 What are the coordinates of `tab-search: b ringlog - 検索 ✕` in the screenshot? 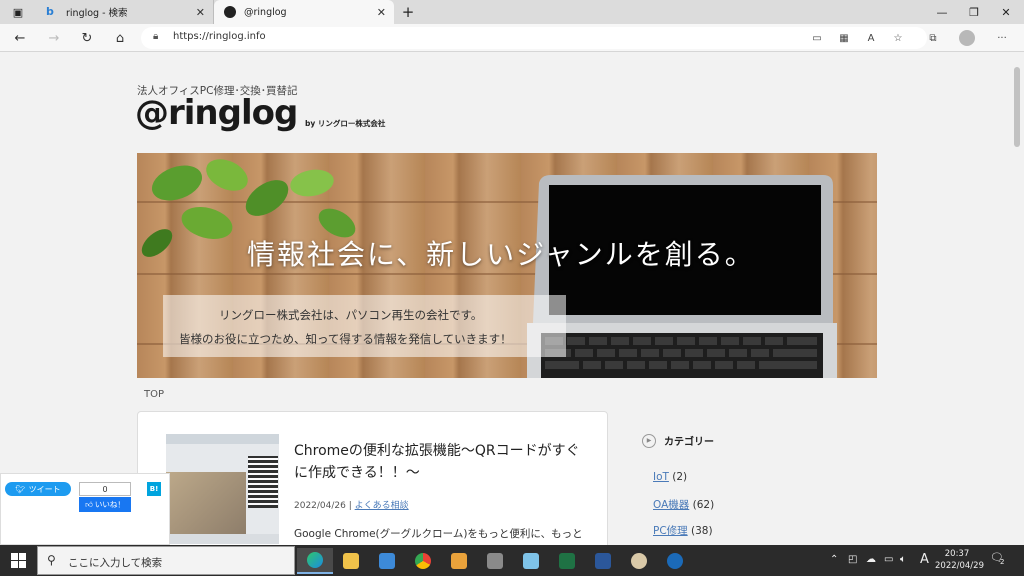 It's located at (125, 12).